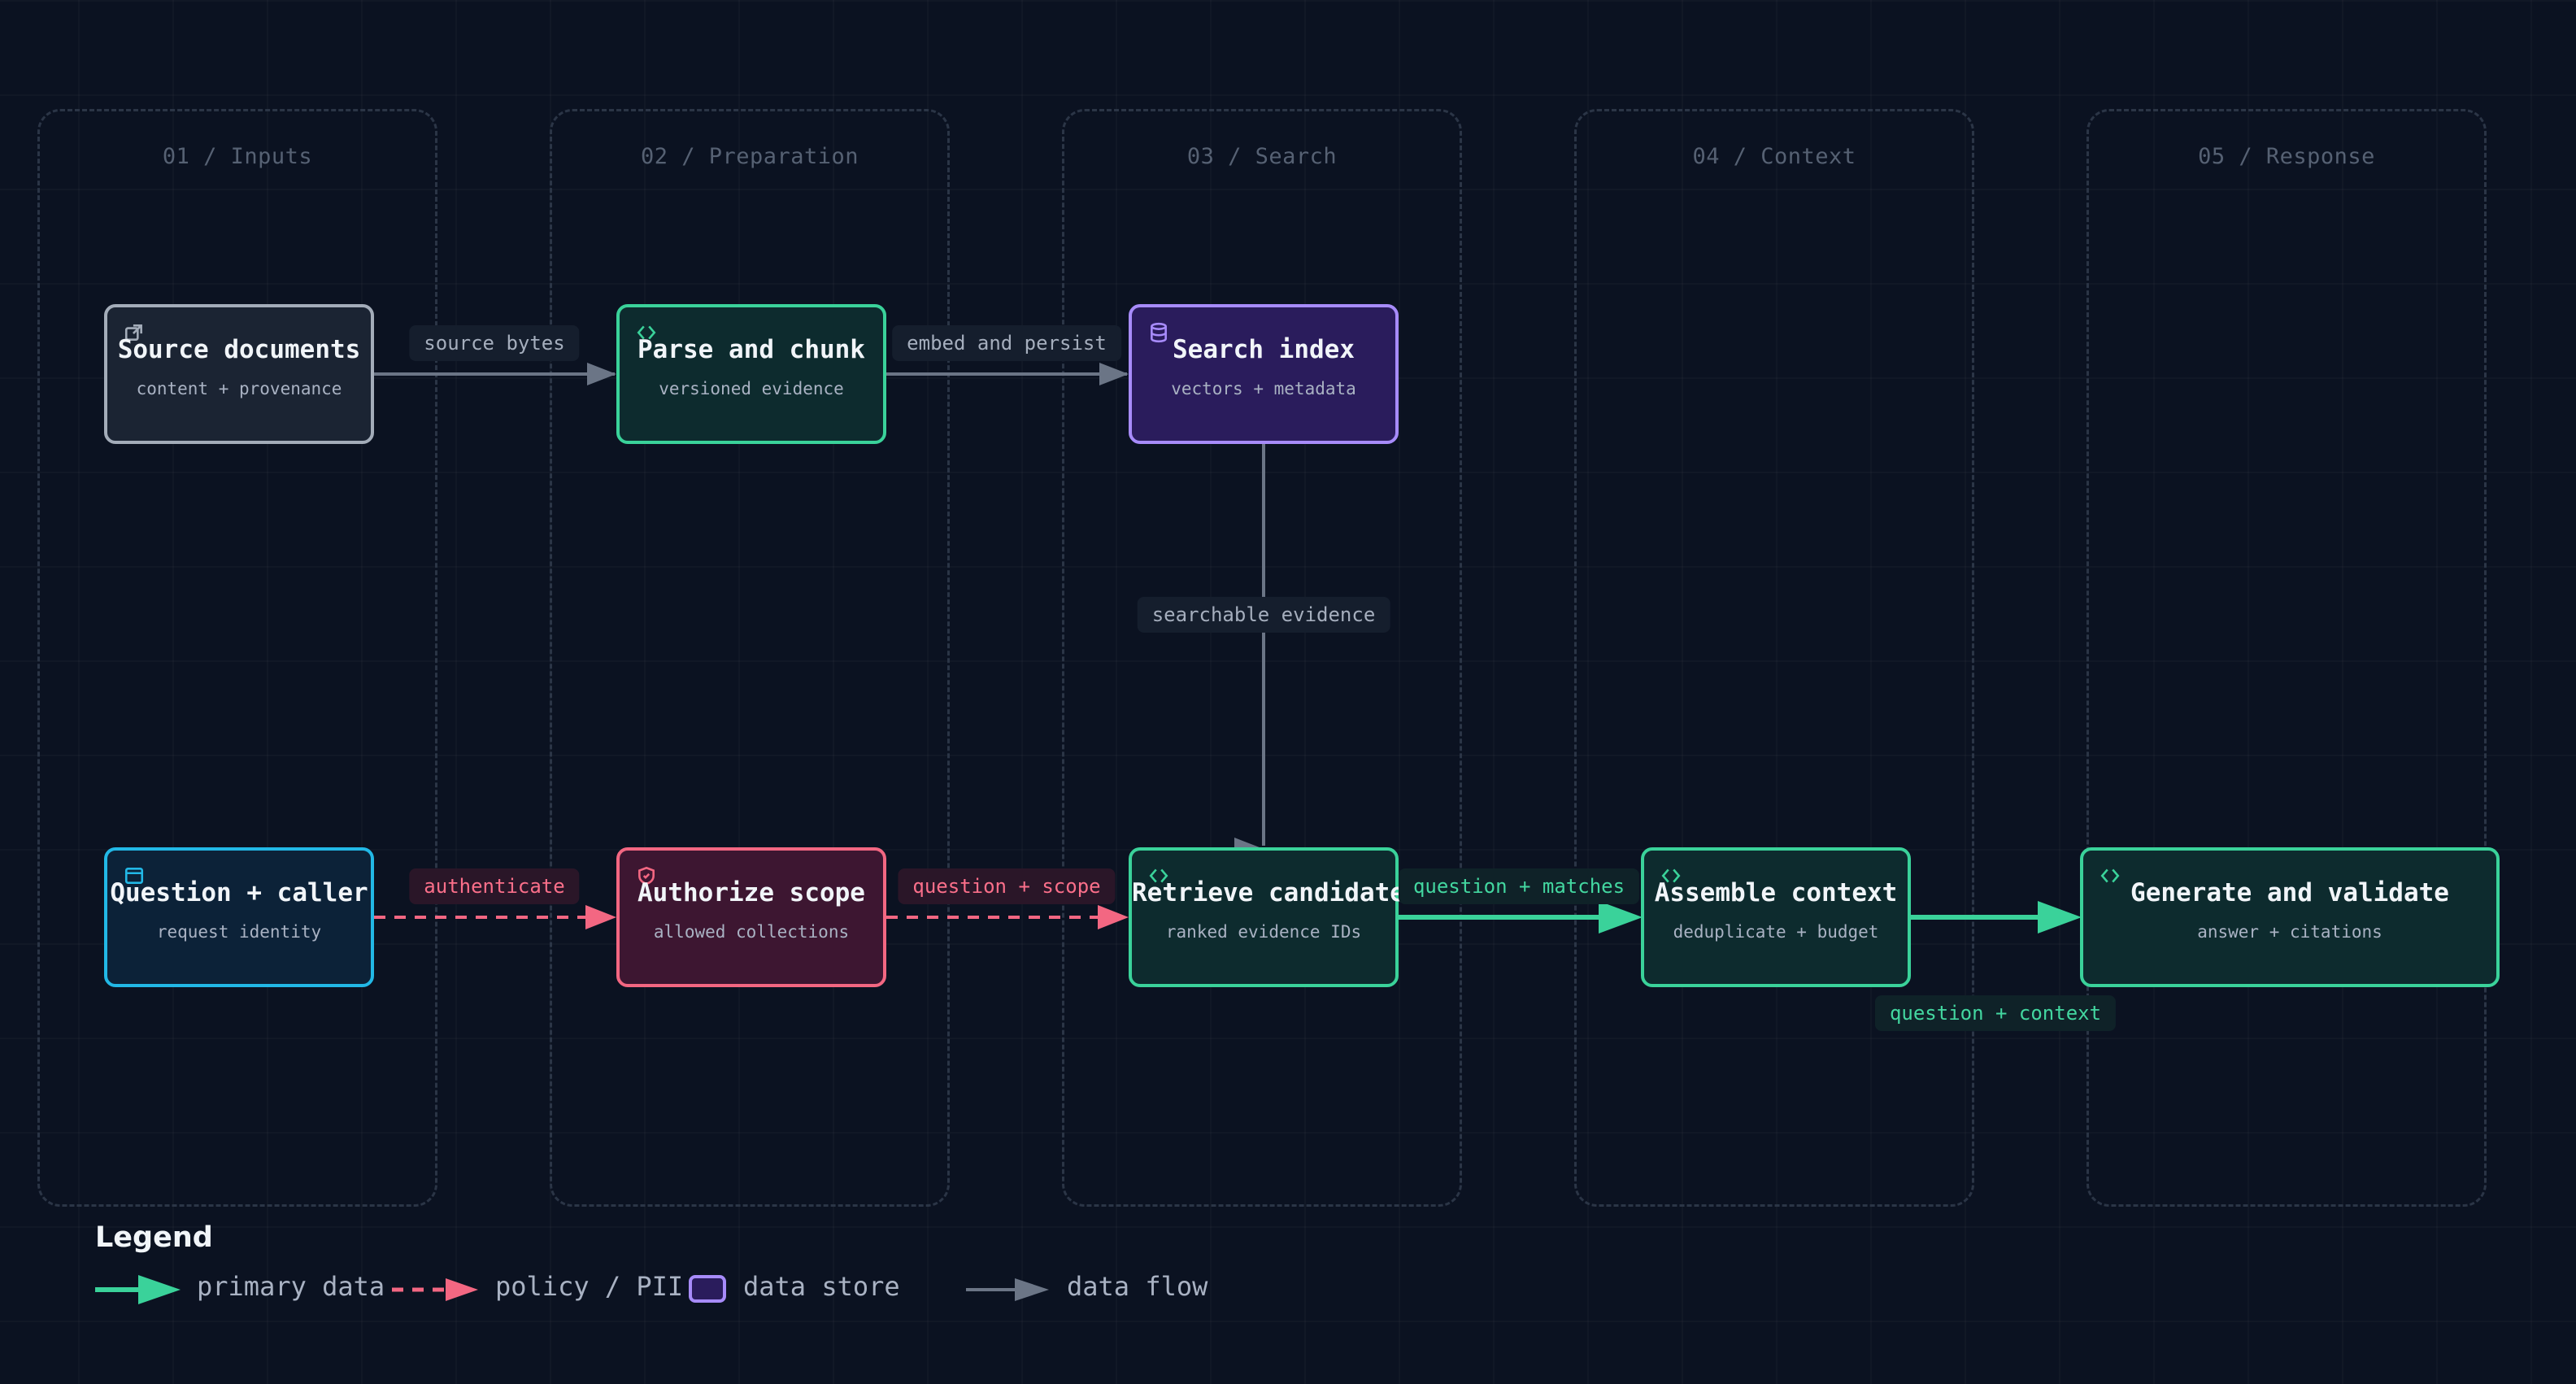 This screenshot has height=1384, width=2576. What do you see at coordinates (291, 1286) in the screenshot?
I see `legend-primary-label: primary data` at bounding box center [291, 1286].